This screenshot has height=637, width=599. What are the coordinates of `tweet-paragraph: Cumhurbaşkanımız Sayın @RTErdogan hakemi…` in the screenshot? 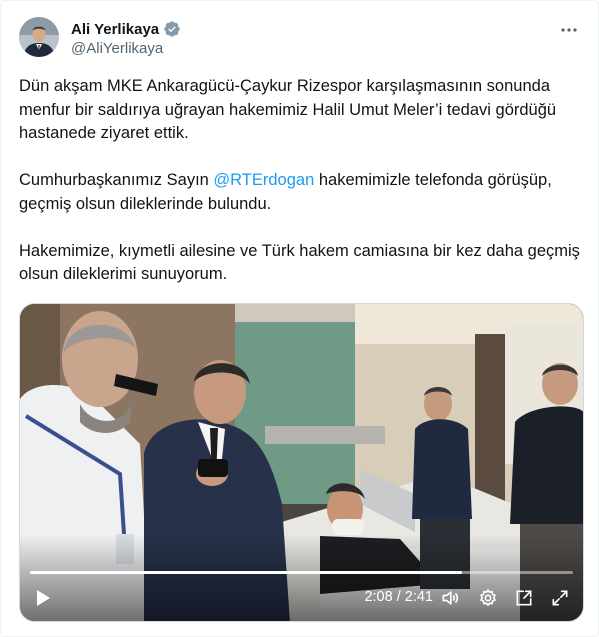 It's located at (303, 192).